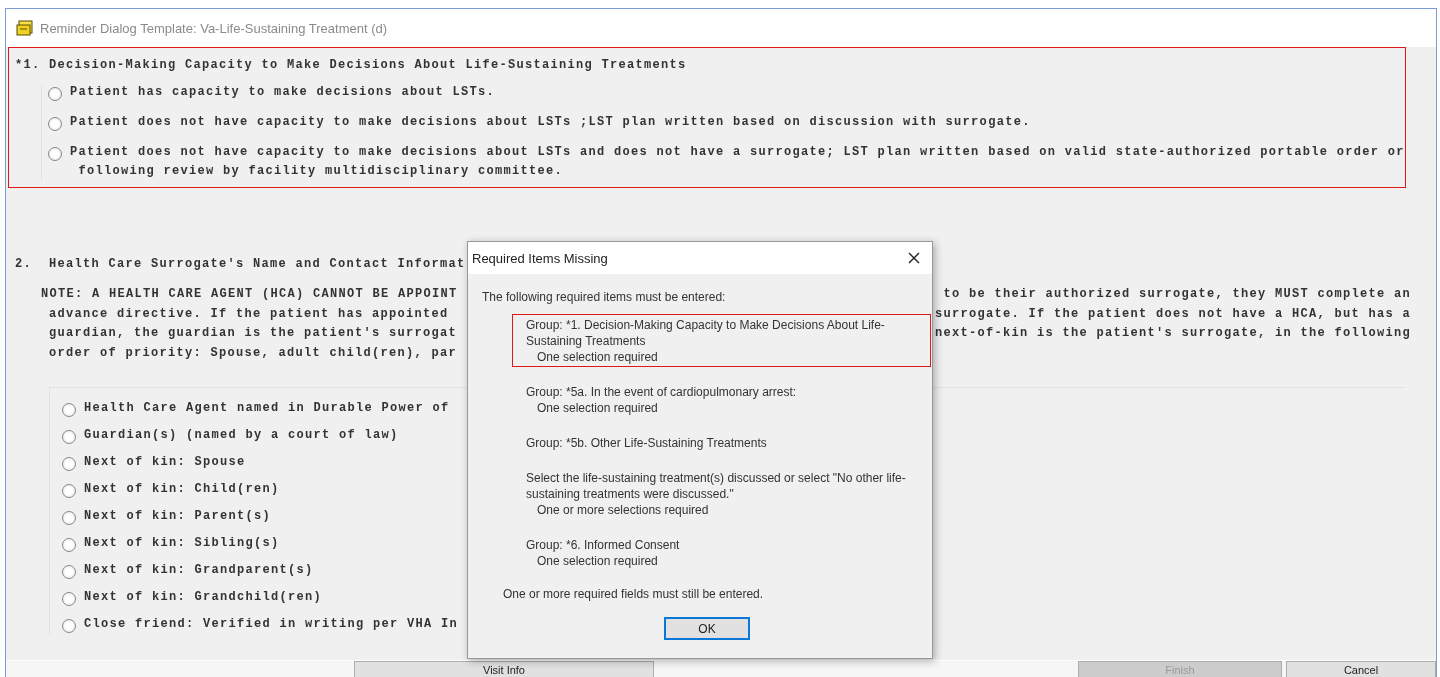 The image size is (1440, 677). What do you see at coordinates (253, 353) in the screenshot?
I see `note-text: order of priority: Spouse, adult child(ren), par` at bounding box center [253, 353].